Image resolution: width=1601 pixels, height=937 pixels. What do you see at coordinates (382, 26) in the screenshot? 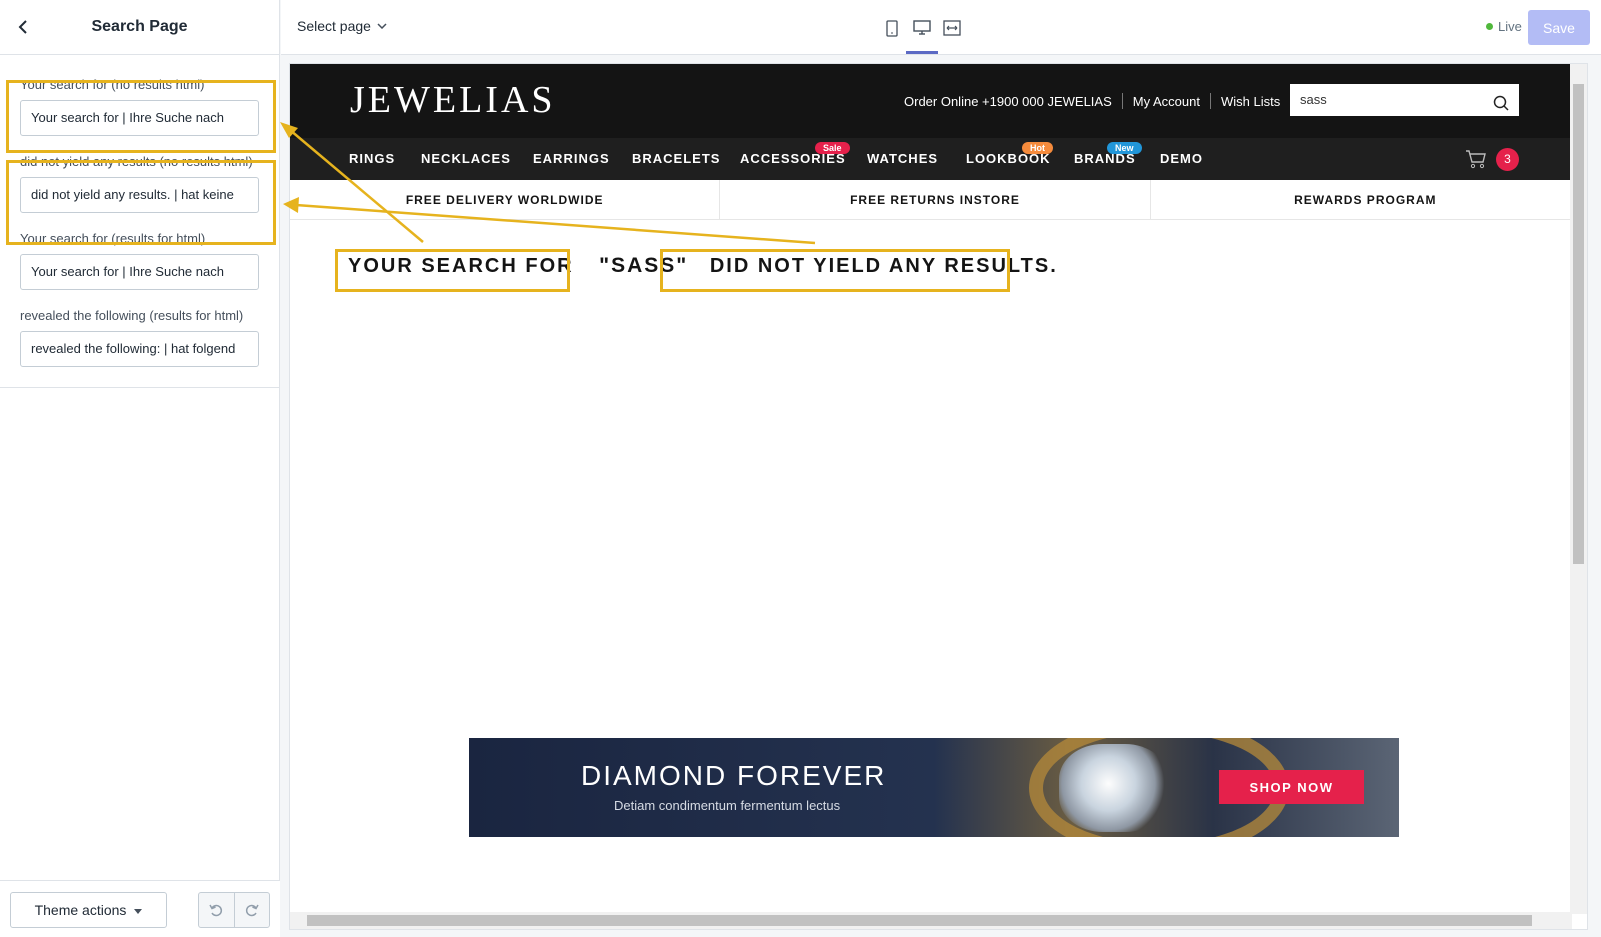
I see `chevron-down-icon` at bounding box center [382, 26].